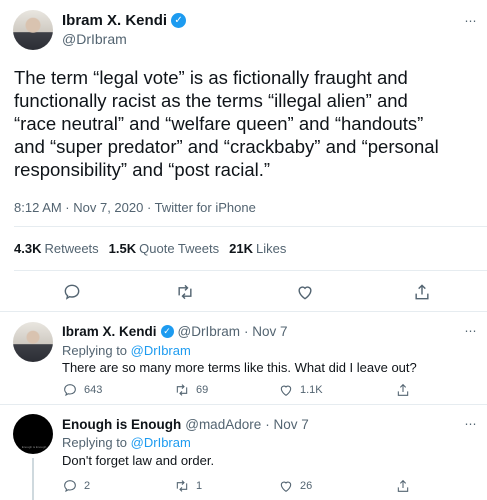 The width and height of the screenshot is (487, 500). What do you see at coordinates (164, 248) in the screenshot?
I see `quote-tweets-stat: 1.5K Quote Tweets` at bounding box center [164, 248].